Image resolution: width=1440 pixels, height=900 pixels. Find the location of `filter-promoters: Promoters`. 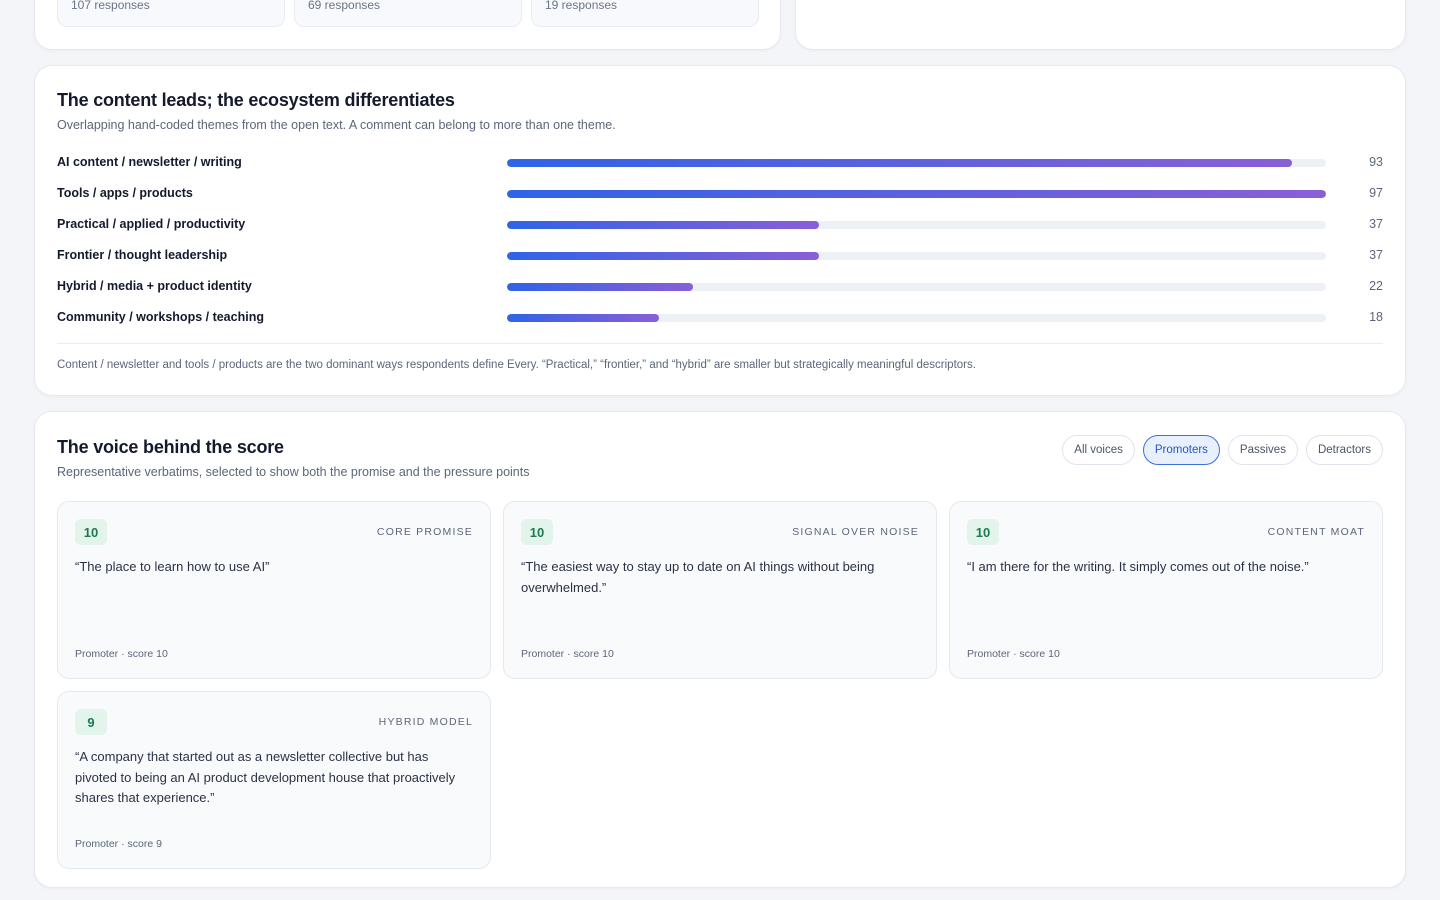

filter-promoters: Promoters is located at coordinates (1181, 450).